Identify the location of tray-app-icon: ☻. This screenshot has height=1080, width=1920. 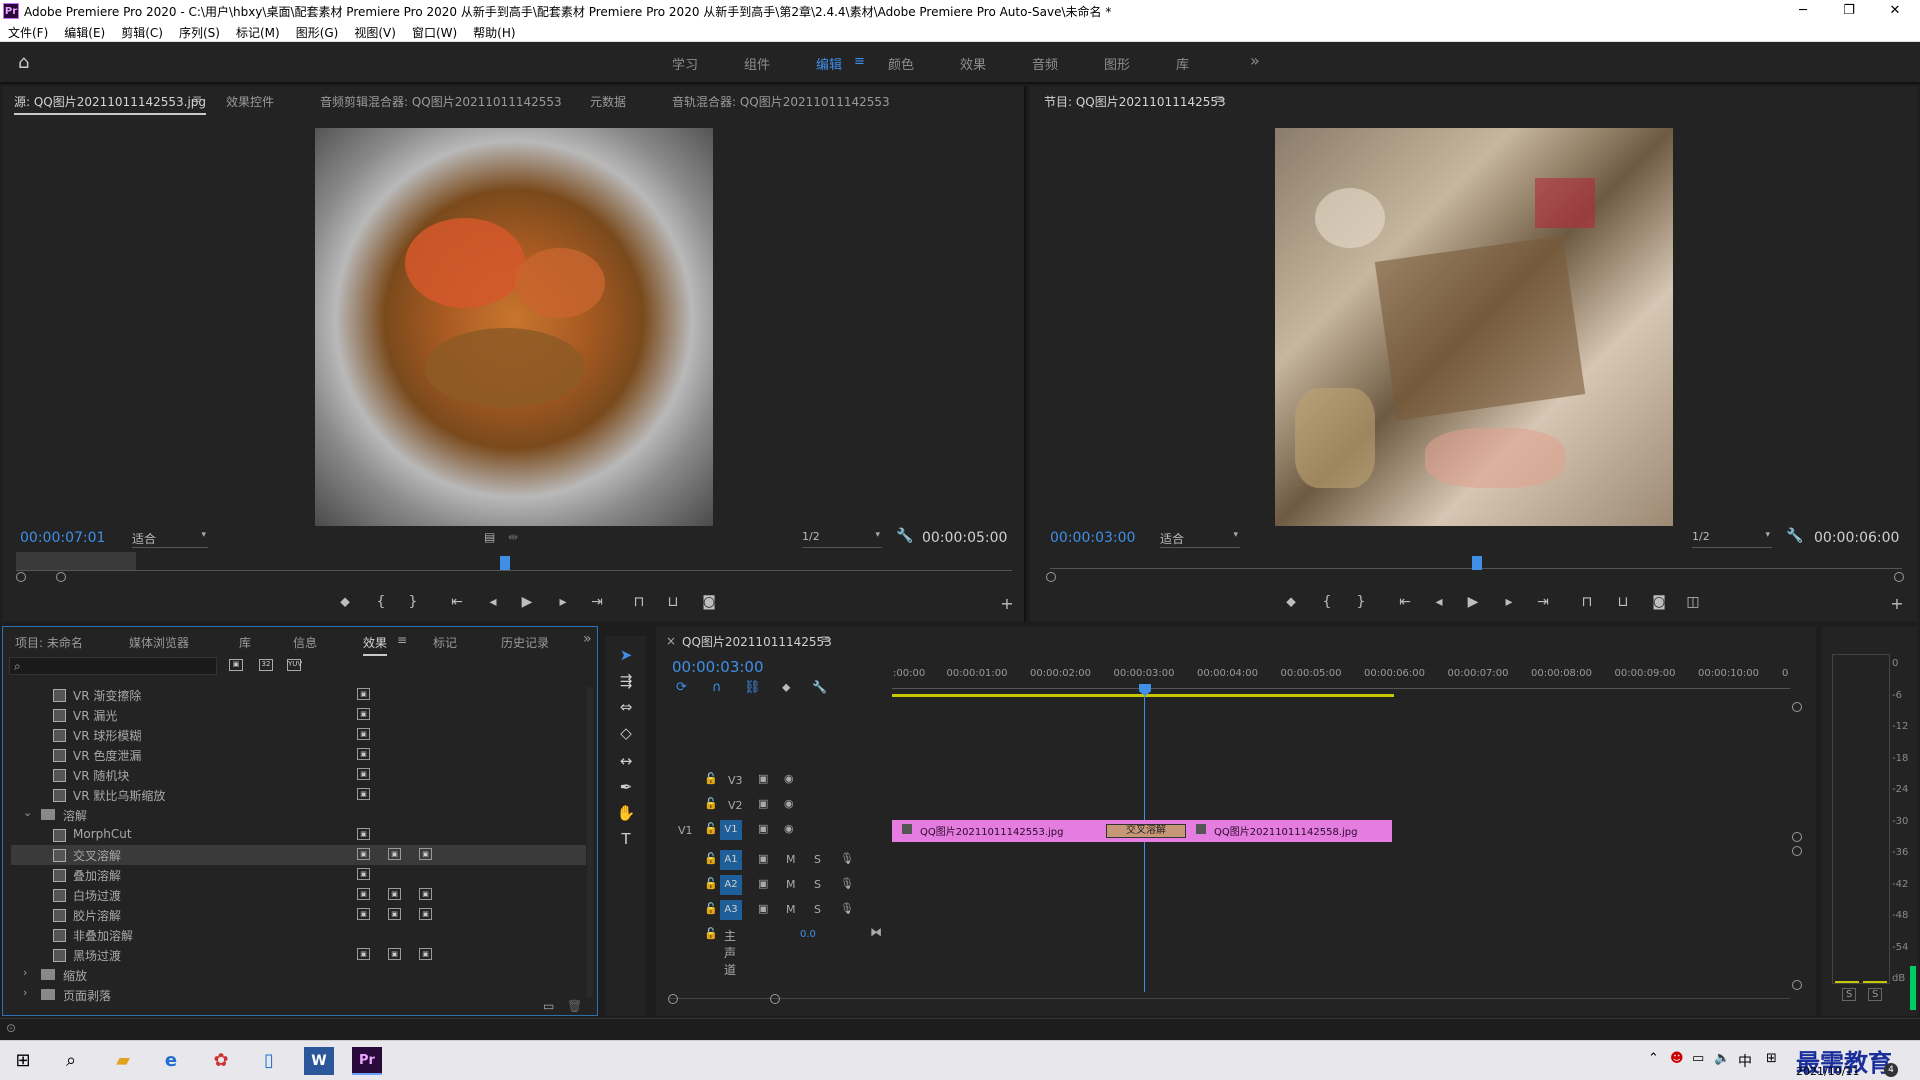
(1677, 1058).